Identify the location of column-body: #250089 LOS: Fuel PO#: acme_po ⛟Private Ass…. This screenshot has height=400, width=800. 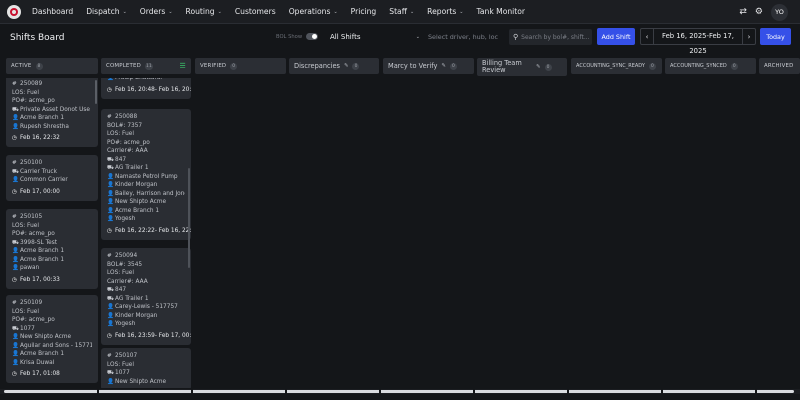
(52, 233).